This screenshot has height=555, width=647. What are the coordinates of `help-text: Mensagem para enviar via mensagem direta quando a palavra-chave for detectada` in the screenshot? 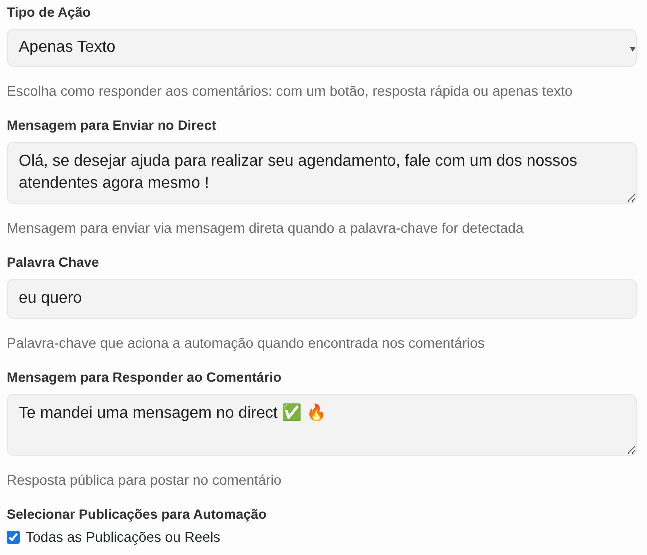 It's located at (266, 228).